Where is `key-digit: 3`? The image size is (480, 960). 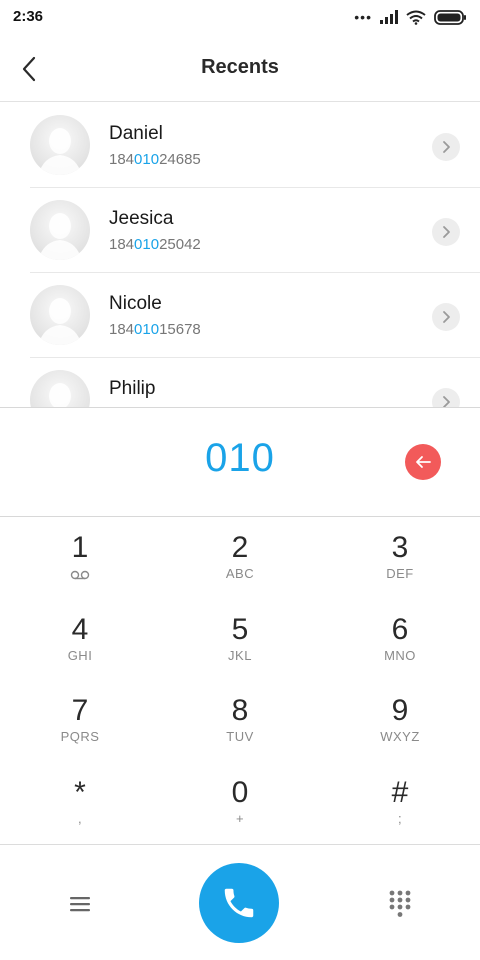
key-digit: 3 is located at coordinates (400, 547).